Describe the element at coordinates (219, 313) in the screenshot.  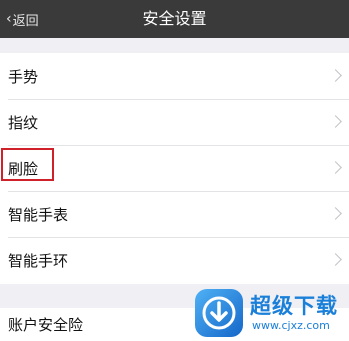
I see `download-logo-icon` at that location.